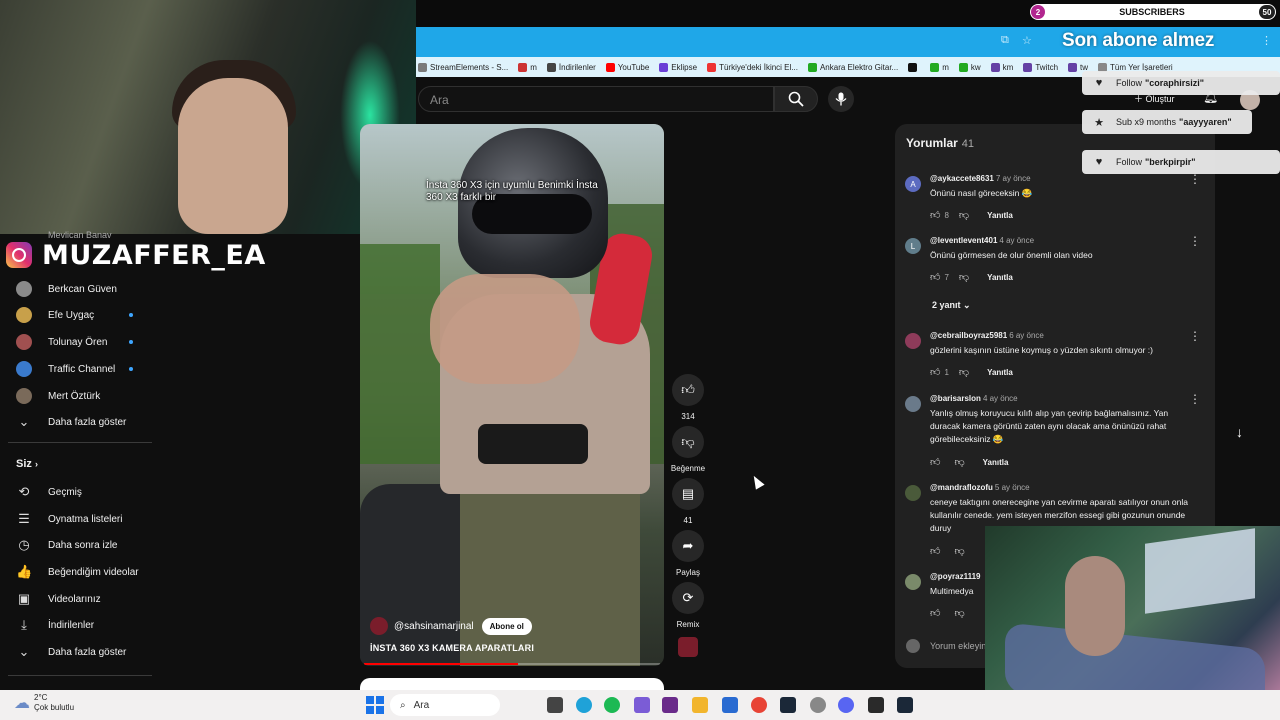 The width and height of the screenshot is (1280, 720). Describe the element at coordinates (54, 707) in the screenshot. I see `weather-desc: Çok bulutlu` at that location.